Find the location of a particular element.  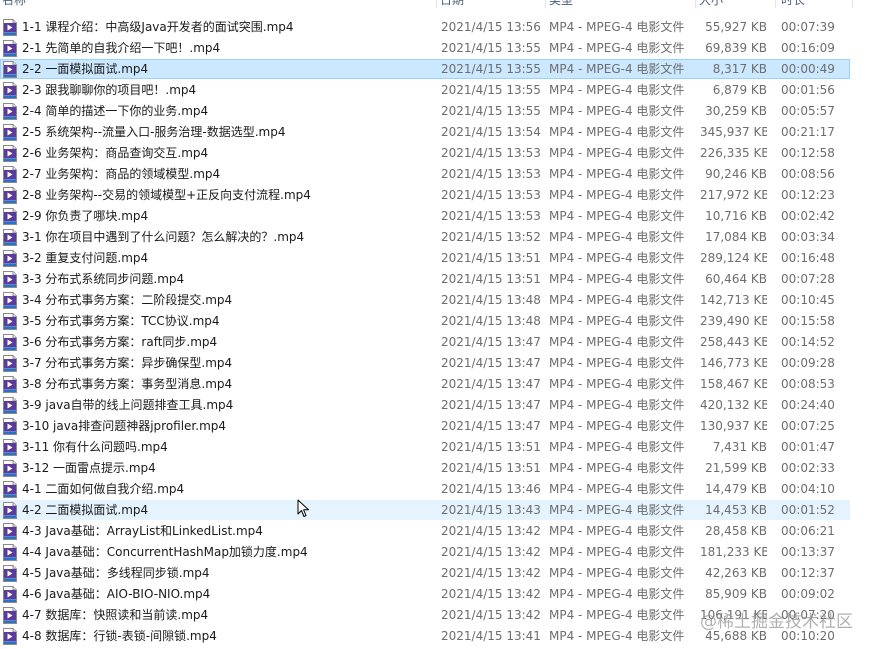

column-header-name: 名称 is located at coordinates (13, 3).